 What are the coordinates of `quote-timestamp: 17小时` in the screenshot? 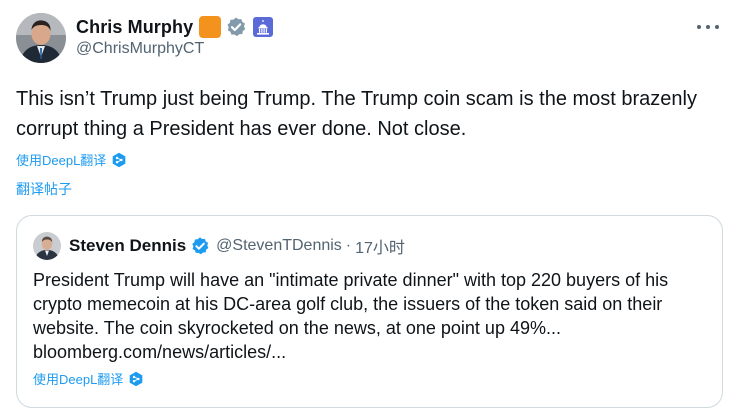 It's located at (380, 246).